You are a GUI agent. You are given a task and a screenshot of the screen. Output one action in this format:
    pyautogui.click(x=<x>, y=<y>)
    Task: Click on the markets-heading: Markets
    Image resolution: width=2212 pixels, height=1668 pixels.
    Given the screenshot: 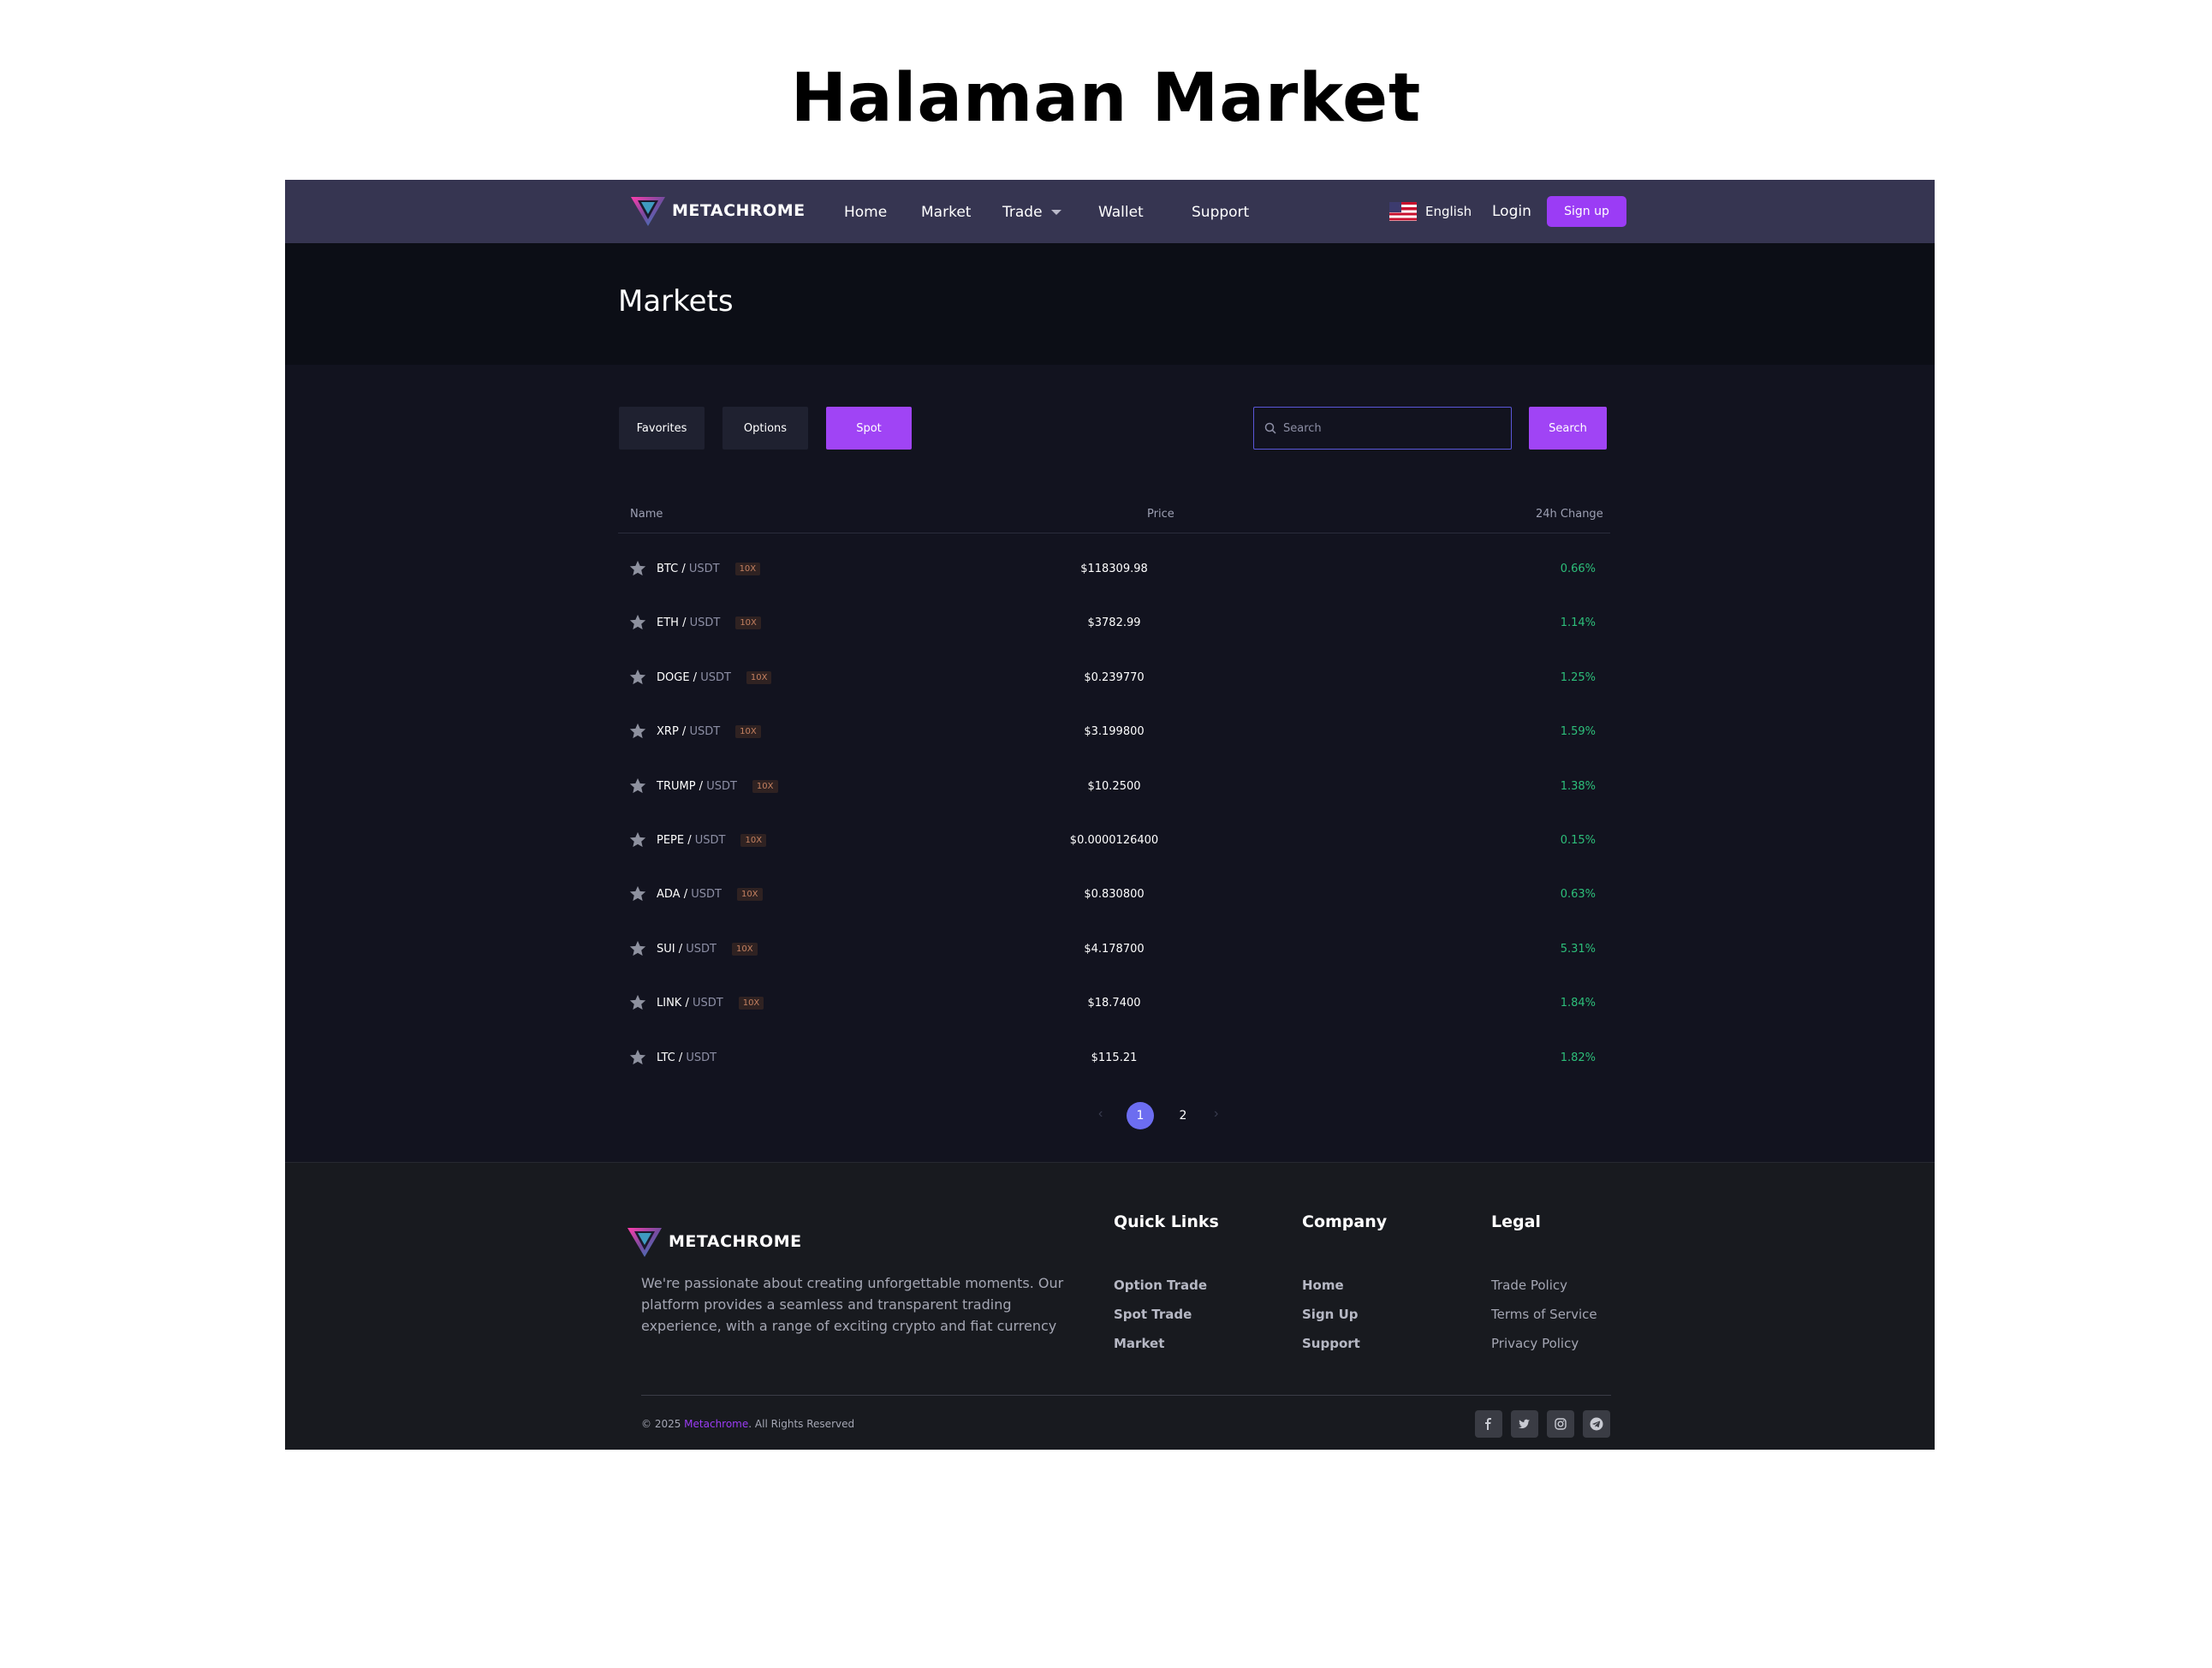 What is the action you would take?
    pyautogui.click(x=676, y=301)
    